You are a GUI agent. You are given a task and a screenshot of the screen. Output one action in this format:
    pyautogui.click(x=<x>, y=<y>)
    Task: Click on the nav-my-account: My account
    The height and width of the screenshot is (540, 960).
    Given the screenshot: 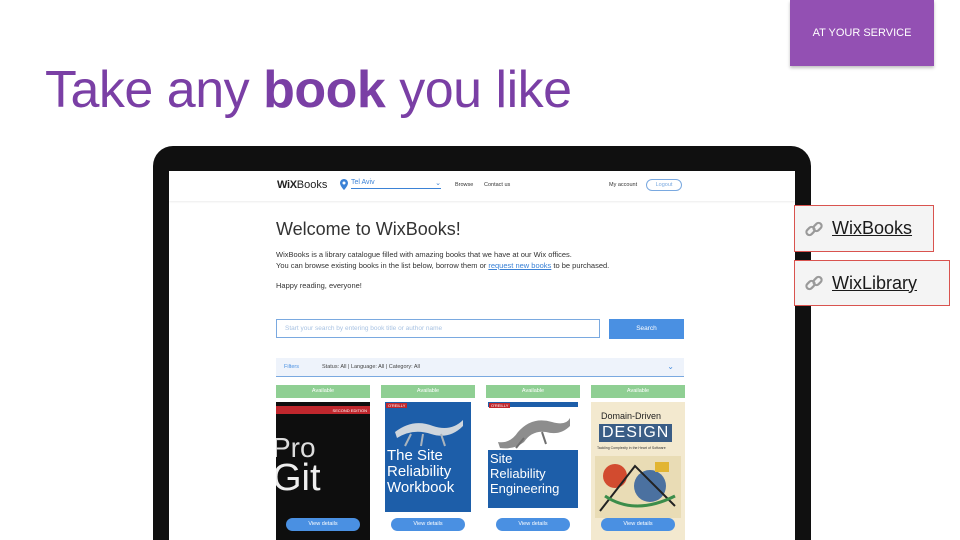 What is the action you would take?
    pyautogui.click(x=623, y=185)
    